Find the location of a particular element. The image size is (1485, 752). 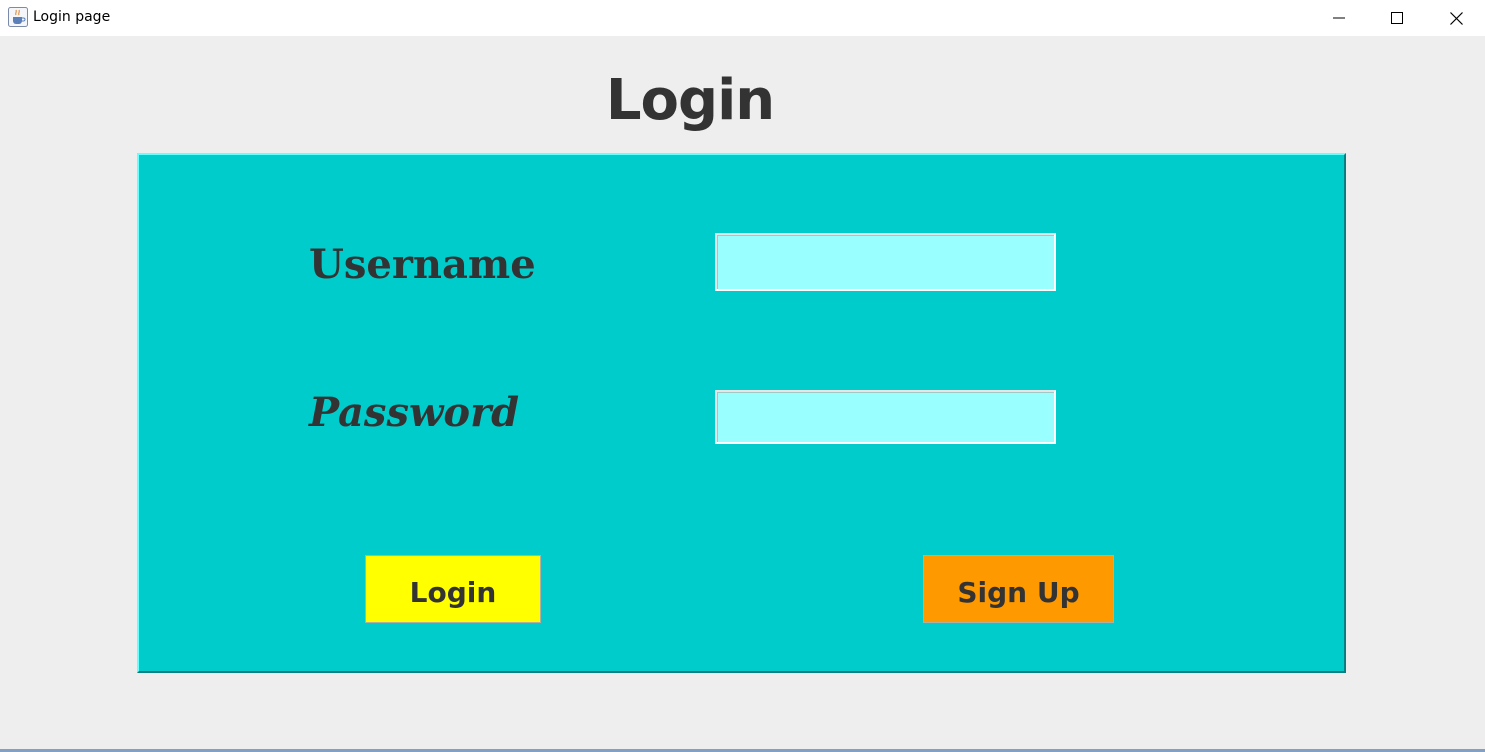

close-button is located at coordinates (1456, 18).